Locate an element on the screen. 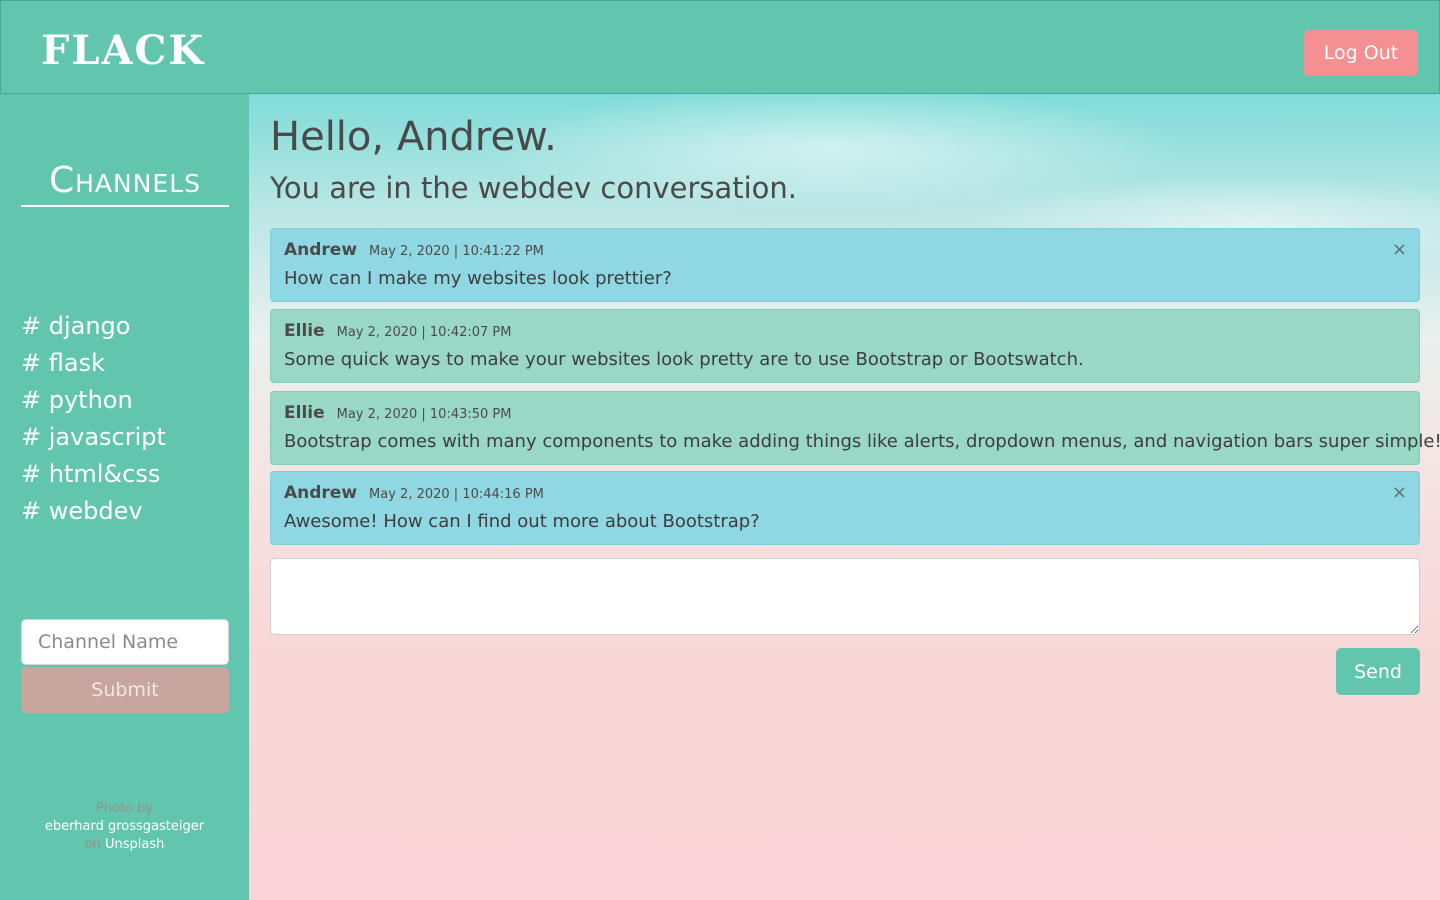 Image resolution: width=1440 pixels, height=900 pixels. channel-item-flask: # flask is located at coordinates (93, 363).